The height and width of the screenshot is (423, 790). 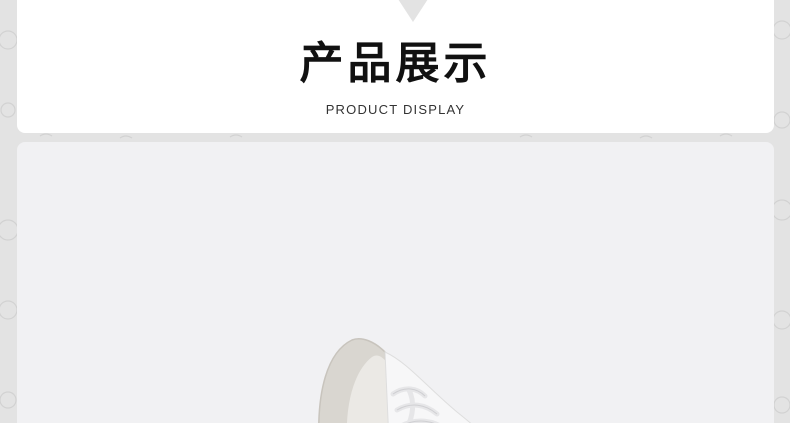 What do you see at coordinates (413, 11) in the screenshot?
I see `header-notch` at bounding box center [413, 11].